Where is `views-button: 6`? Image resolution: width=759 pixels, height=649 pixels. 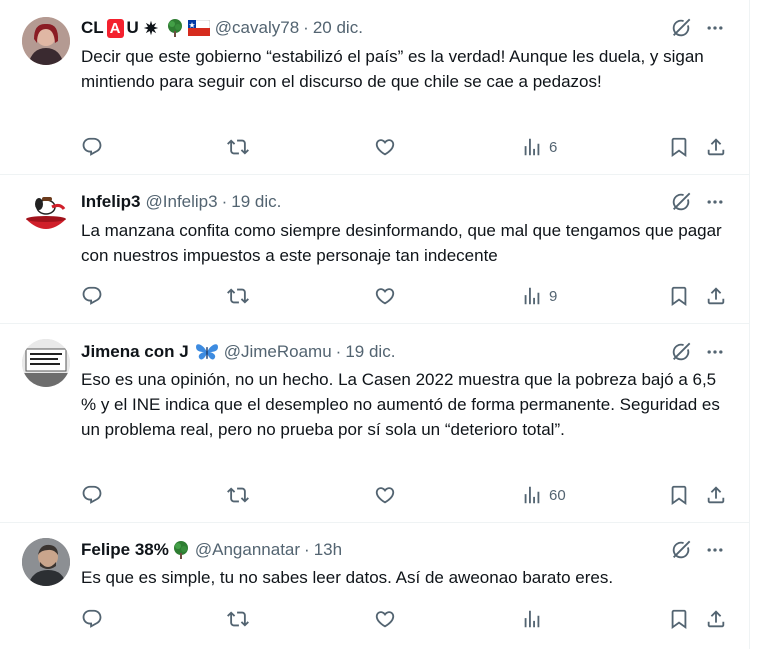
views-button: 6 is located at coordinates (539, 147).